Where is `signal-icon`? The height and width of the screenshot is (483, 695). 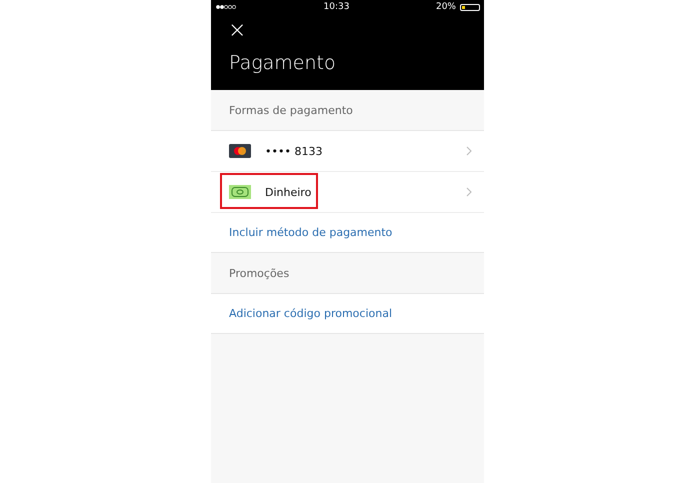
signal-icon is located at coordinates (226, 7).